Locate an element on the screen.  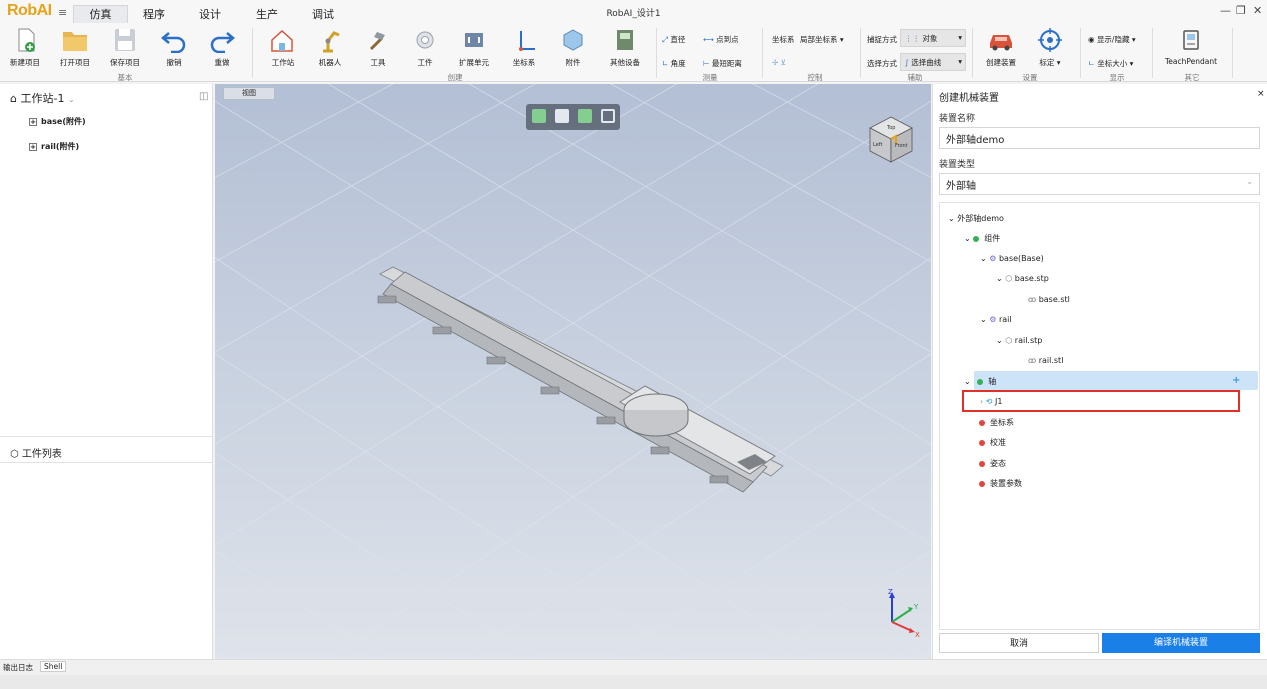
tree-coord: 坐标系 is located at coordinates (996, 422).